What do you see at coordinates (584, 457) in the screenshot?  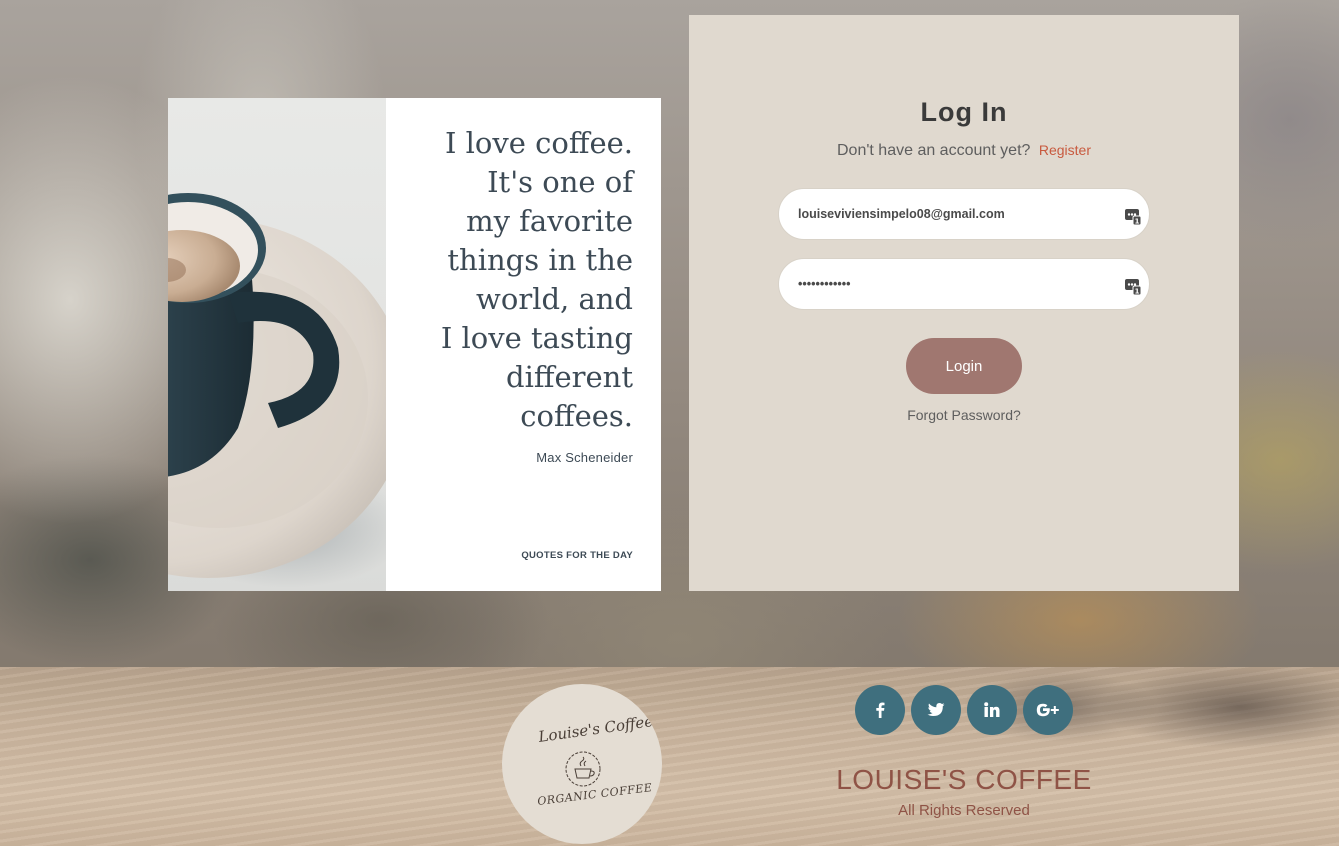 I see `quote-author: Max Scheneider` at bounding box center [584, 457].